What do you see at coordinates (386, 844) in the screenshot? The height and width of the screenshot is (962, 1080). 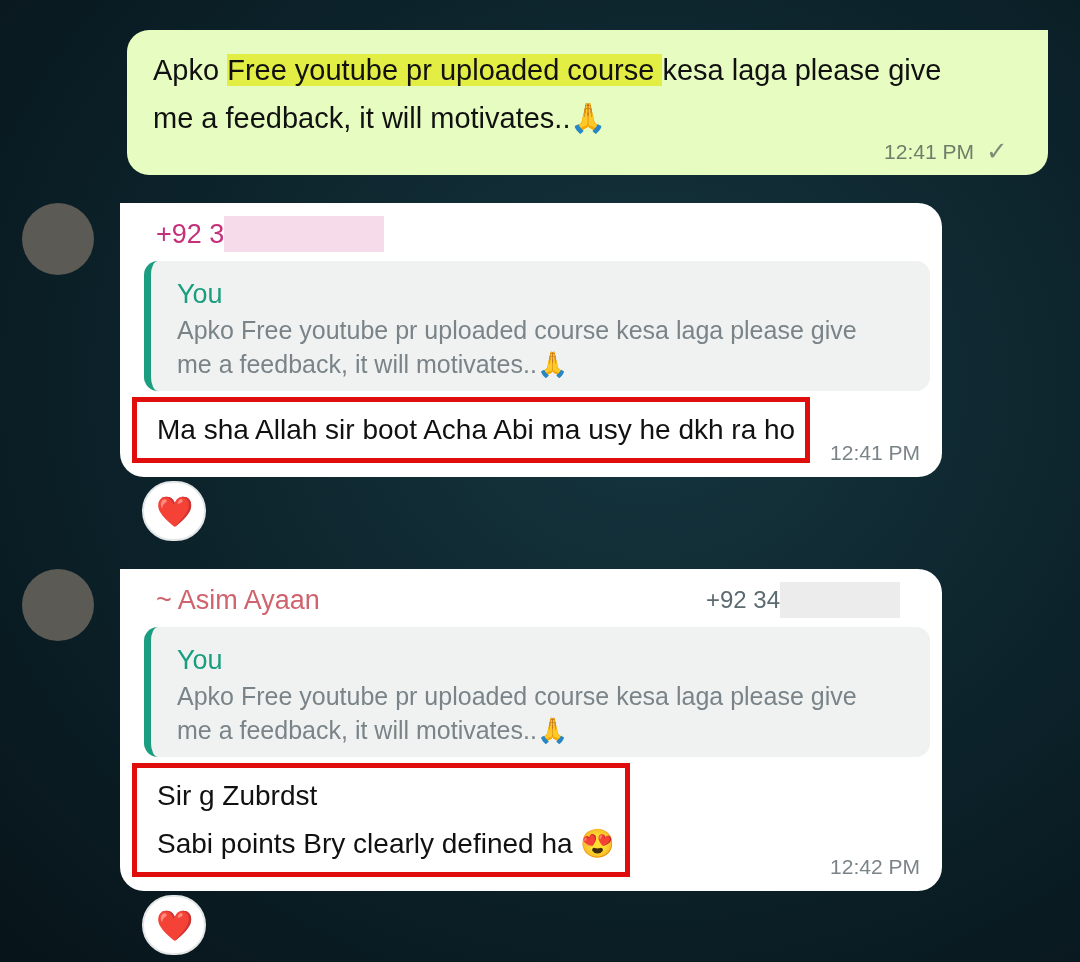 I see `message-text: Sabi points Bry clearly defined ha 😍` at bounding box center [386, 844].